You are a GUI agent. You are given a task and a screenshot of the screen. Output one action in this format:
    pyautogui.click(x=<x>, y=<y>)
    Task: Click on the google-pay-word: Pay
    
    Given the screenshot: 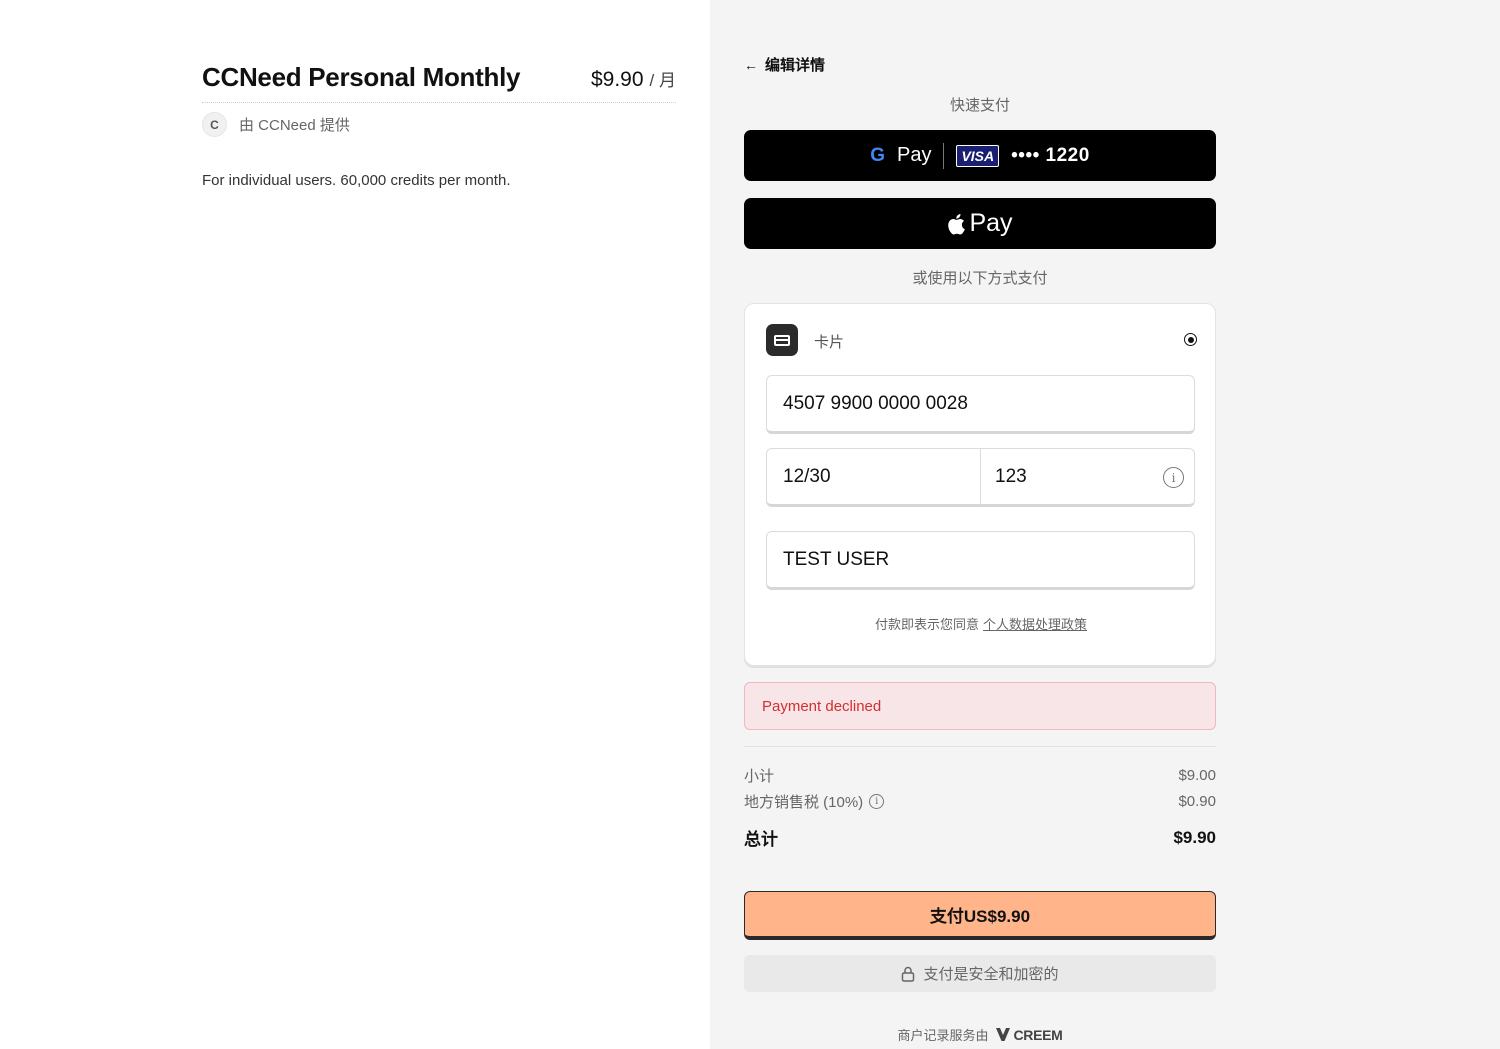 What is the action you would take?
    pyautogui.click(x=914, y=155)
    